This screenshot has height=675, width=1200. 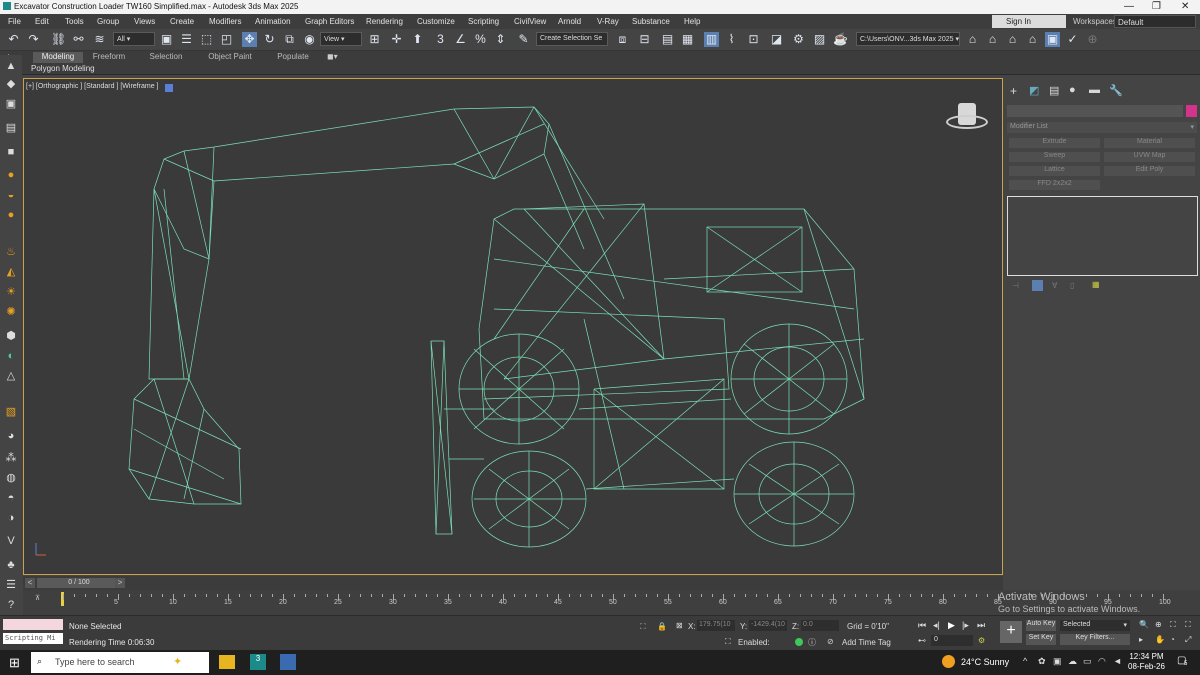 What do you see at coordinates (417, 39) in the screenshot?
I see `keyboard-shortcut-icon: ⬆` at bounding box center [417, 39].